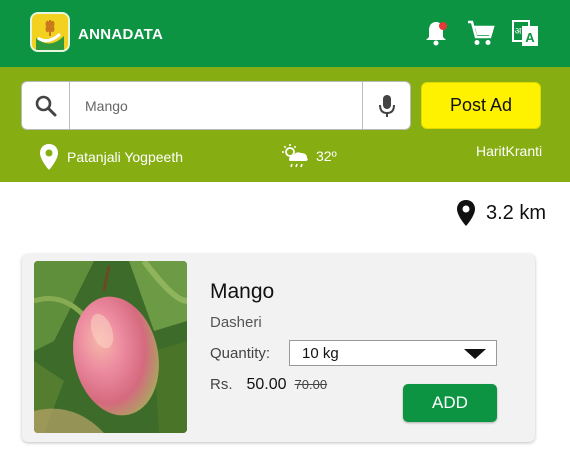 The image size is (570, 452). What do you see at coordinates (236, 322) in the screenshot?
I see `product-variety: Dasheri` at bounding box center [236, 322].